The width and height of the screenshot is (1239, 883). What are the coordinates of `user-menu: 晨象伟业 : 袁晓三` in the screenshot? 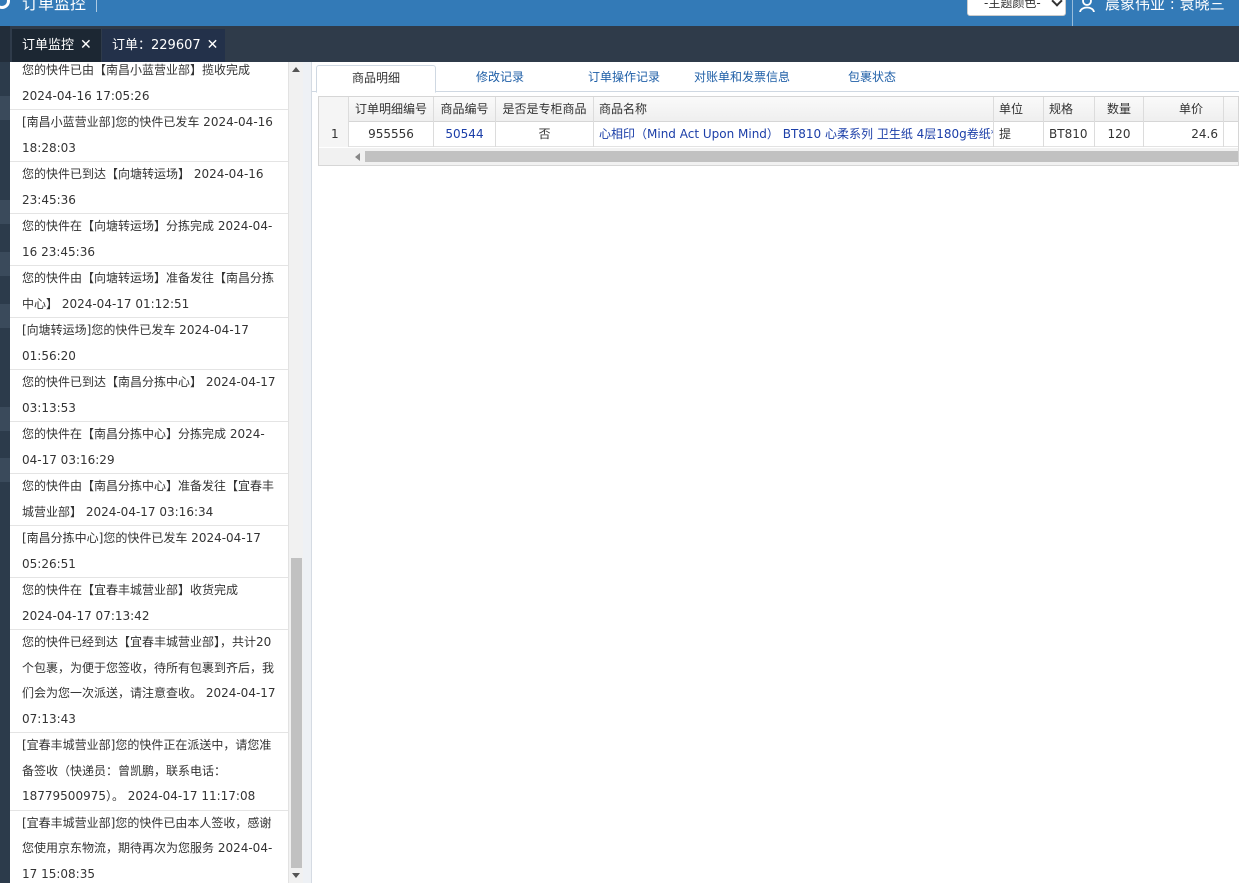 It's located at (1148, 13).